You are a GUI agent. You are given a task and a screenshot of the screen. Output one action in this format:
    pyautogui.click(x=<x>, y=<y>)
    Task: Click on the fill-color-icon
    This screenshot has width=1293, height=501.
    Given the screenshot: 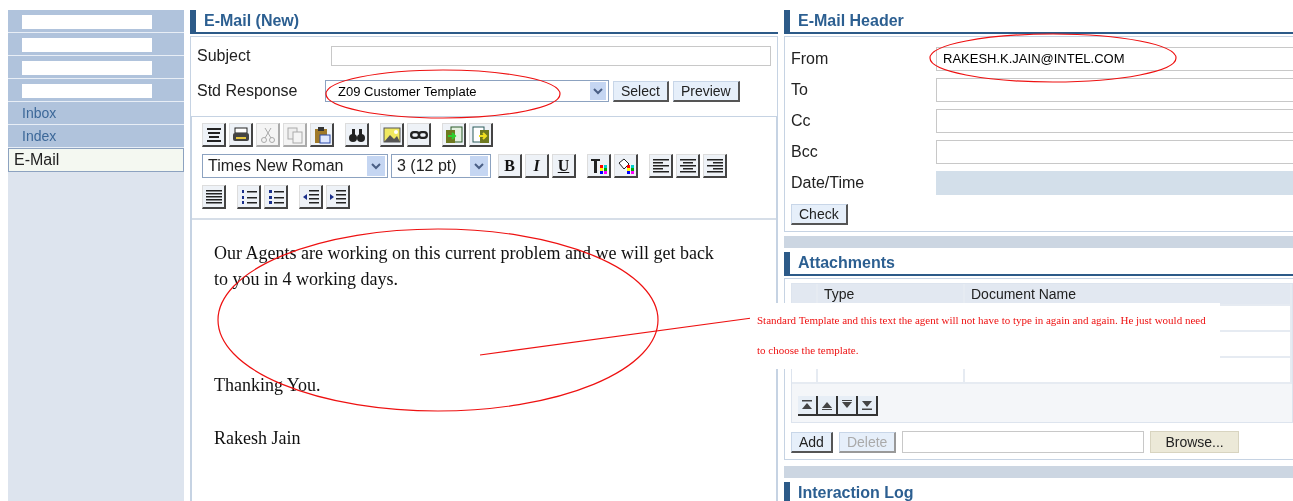 What is the action you would take?
    pyautogui.click(x=625, y=165)
    